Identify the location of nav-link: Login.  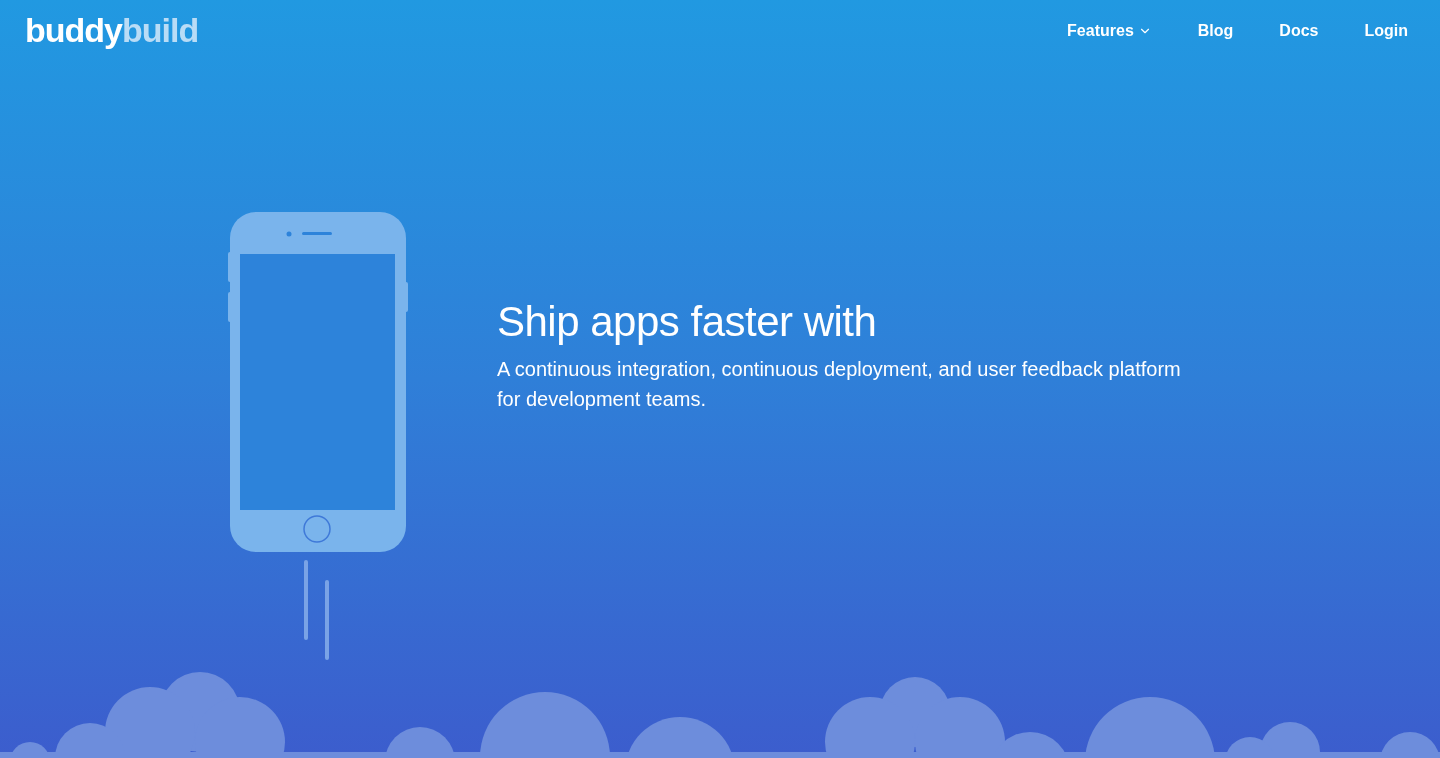
(1386, 31).